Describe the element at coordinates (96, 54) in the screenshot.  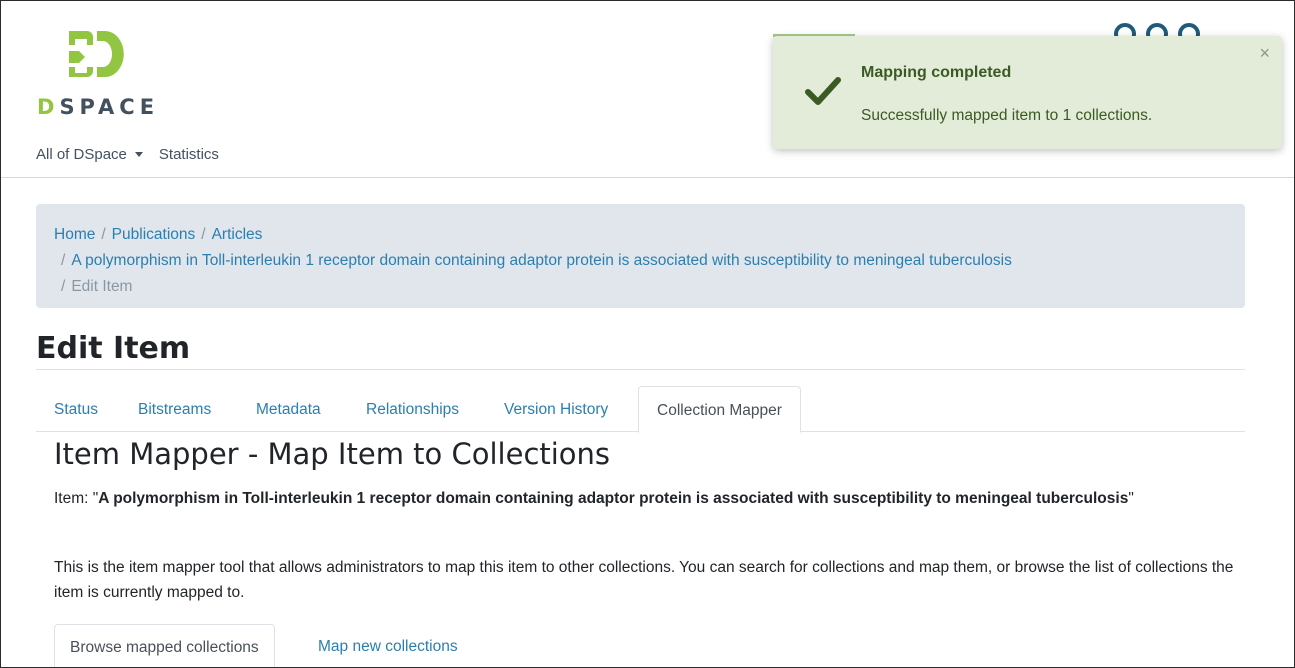
I see `dspace-logo-mark-icon` at that location.